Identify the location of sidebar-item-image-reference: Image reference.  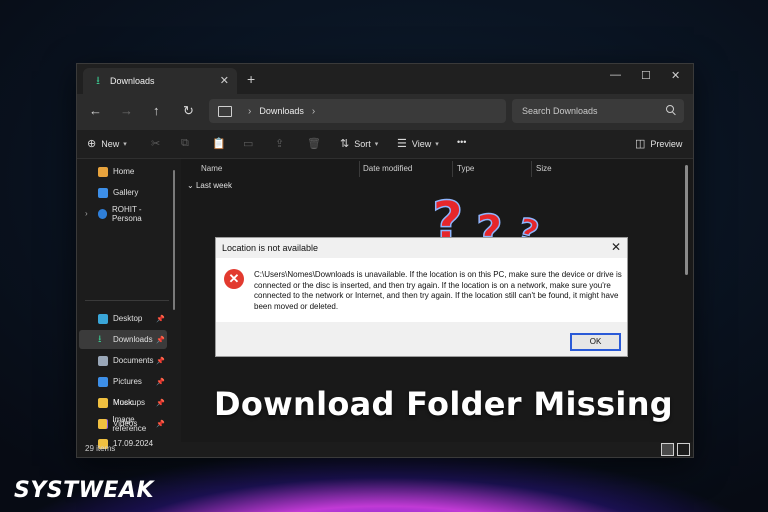
(123, 423).